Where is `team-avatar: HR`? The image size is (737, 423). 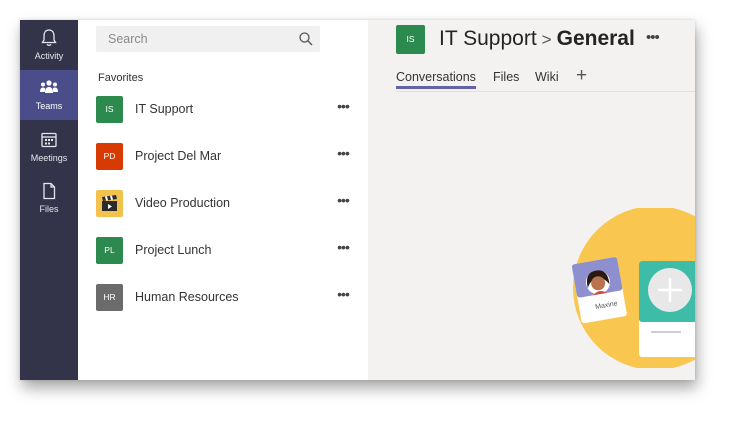
team-avatar: HR is located at coordinates (109, 297).